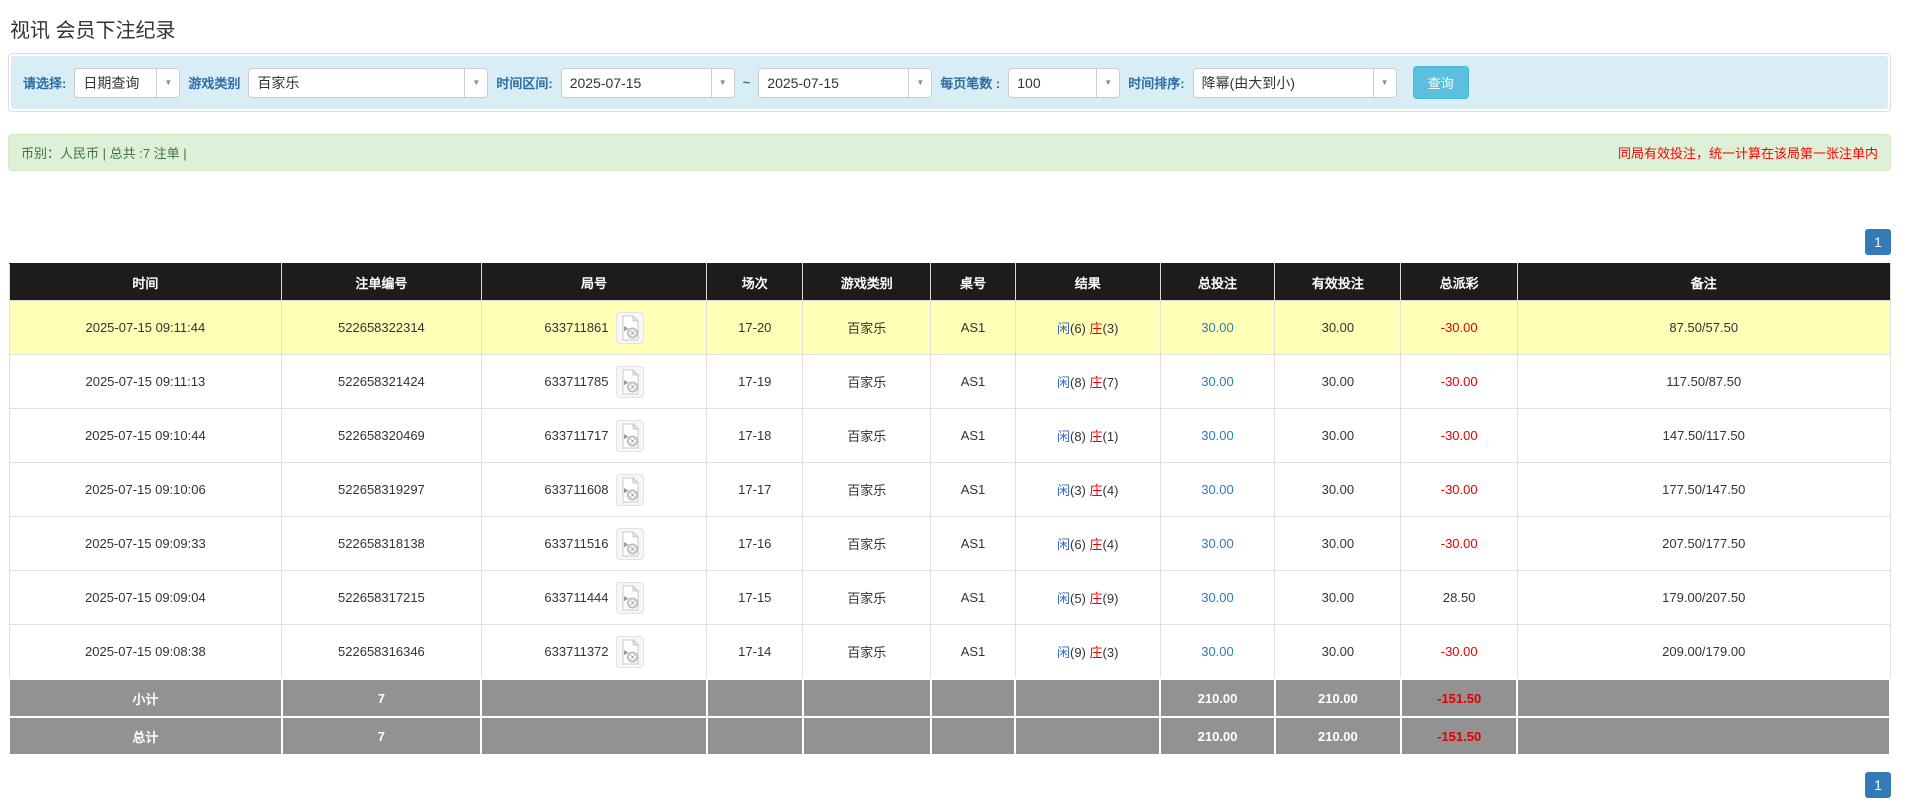 The image size is (1915, 808). I want to click on page-size-label: 每页笔数 :, so click(970, 83).